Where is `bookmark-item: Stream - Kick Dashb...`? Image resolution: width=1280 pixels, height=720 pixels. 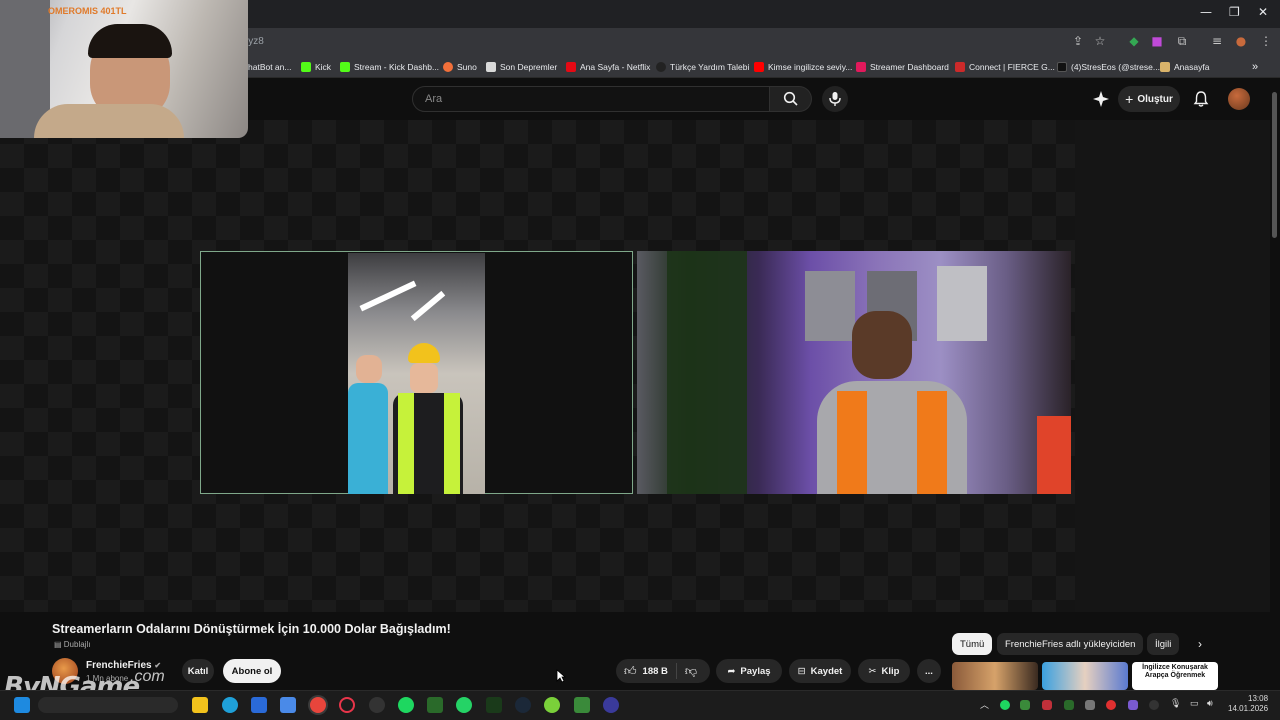 bookmark-item: Stream - Kick Dashb... is located at coordinates (389, 67).